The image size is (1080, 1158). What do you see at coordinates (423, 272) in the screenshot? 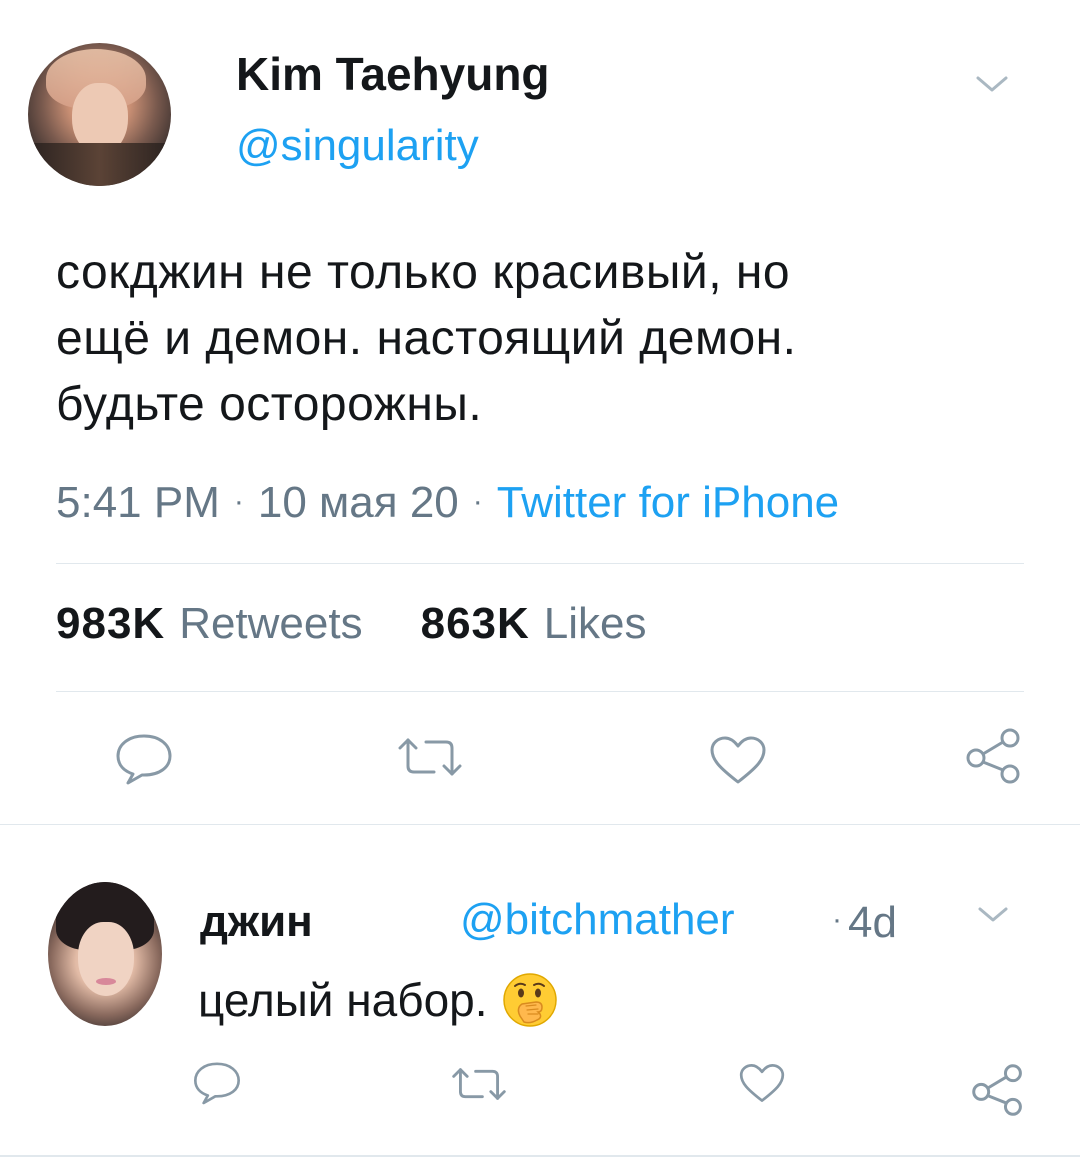
I see `tweet-text-line: сокджин не только красивый, но` at bounding box center [423, 272].